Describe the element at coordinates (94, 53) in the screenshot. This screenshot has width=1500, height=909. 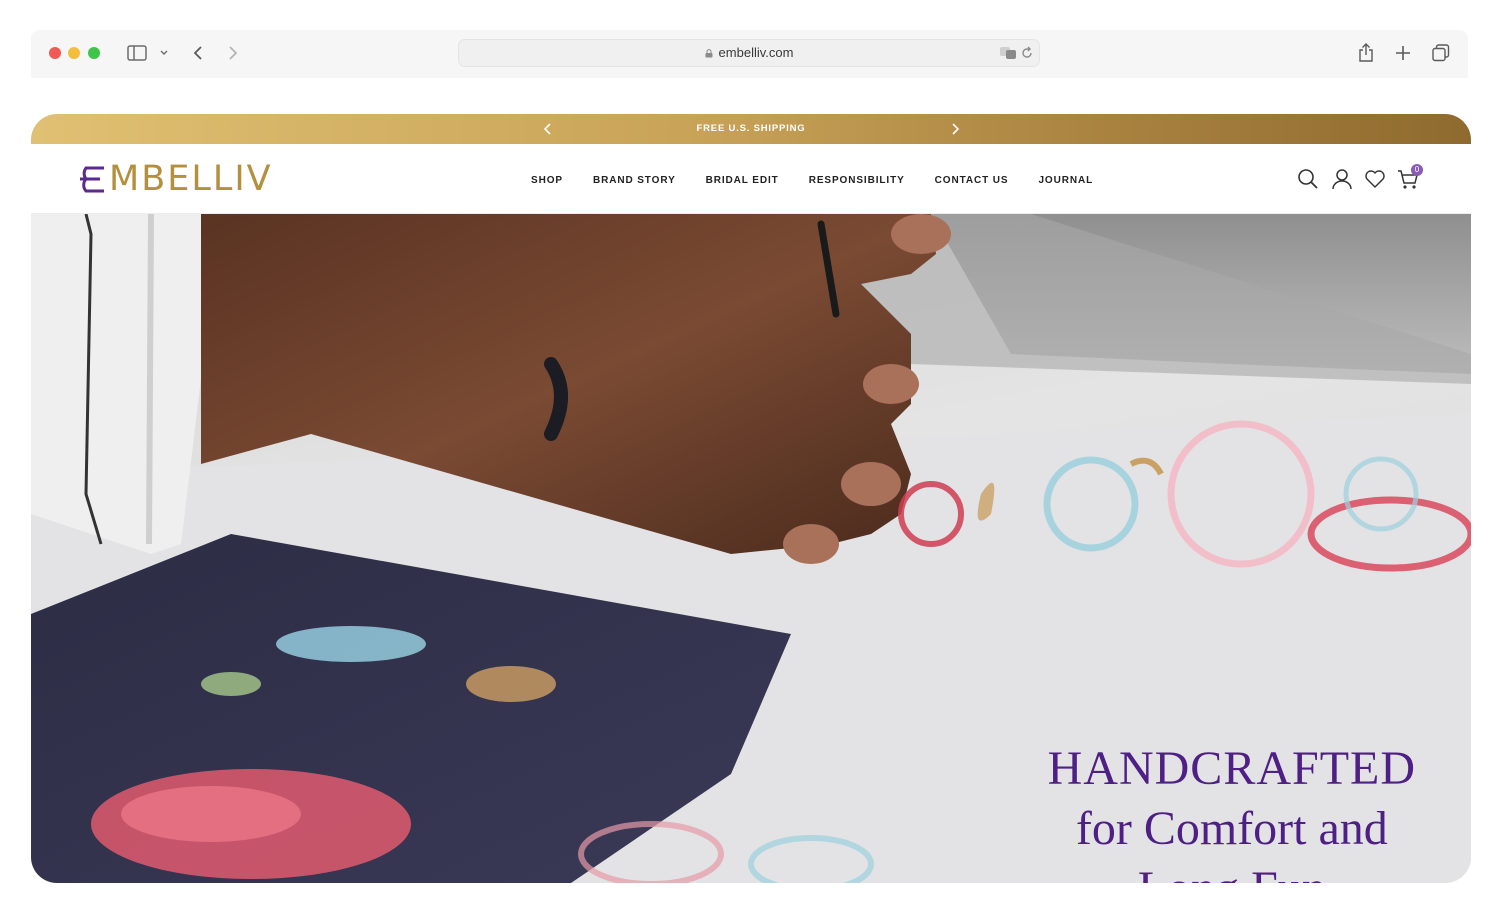
I see `zoom-window-button` at that location.